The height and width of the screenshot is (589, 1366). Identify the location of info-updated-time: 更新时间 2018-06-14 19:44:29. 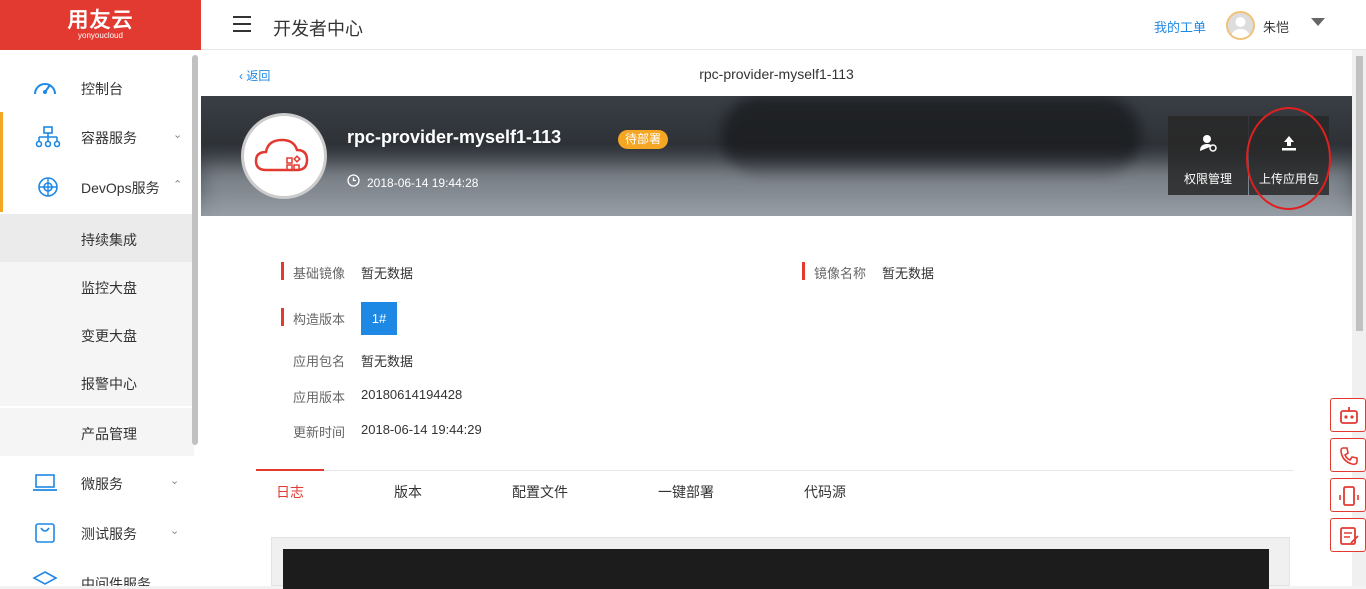
(481, 431).